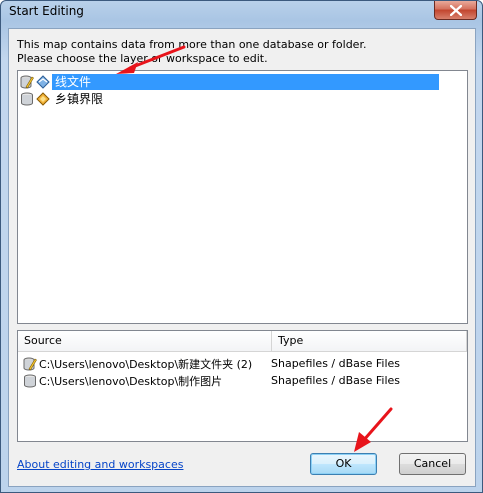 The height and width of the screenshot is (493, 483). What do you see at coordinates (432, 464) in the screenshot?
I see `cancel-button: Cancel` at bounding box center [432, 464].